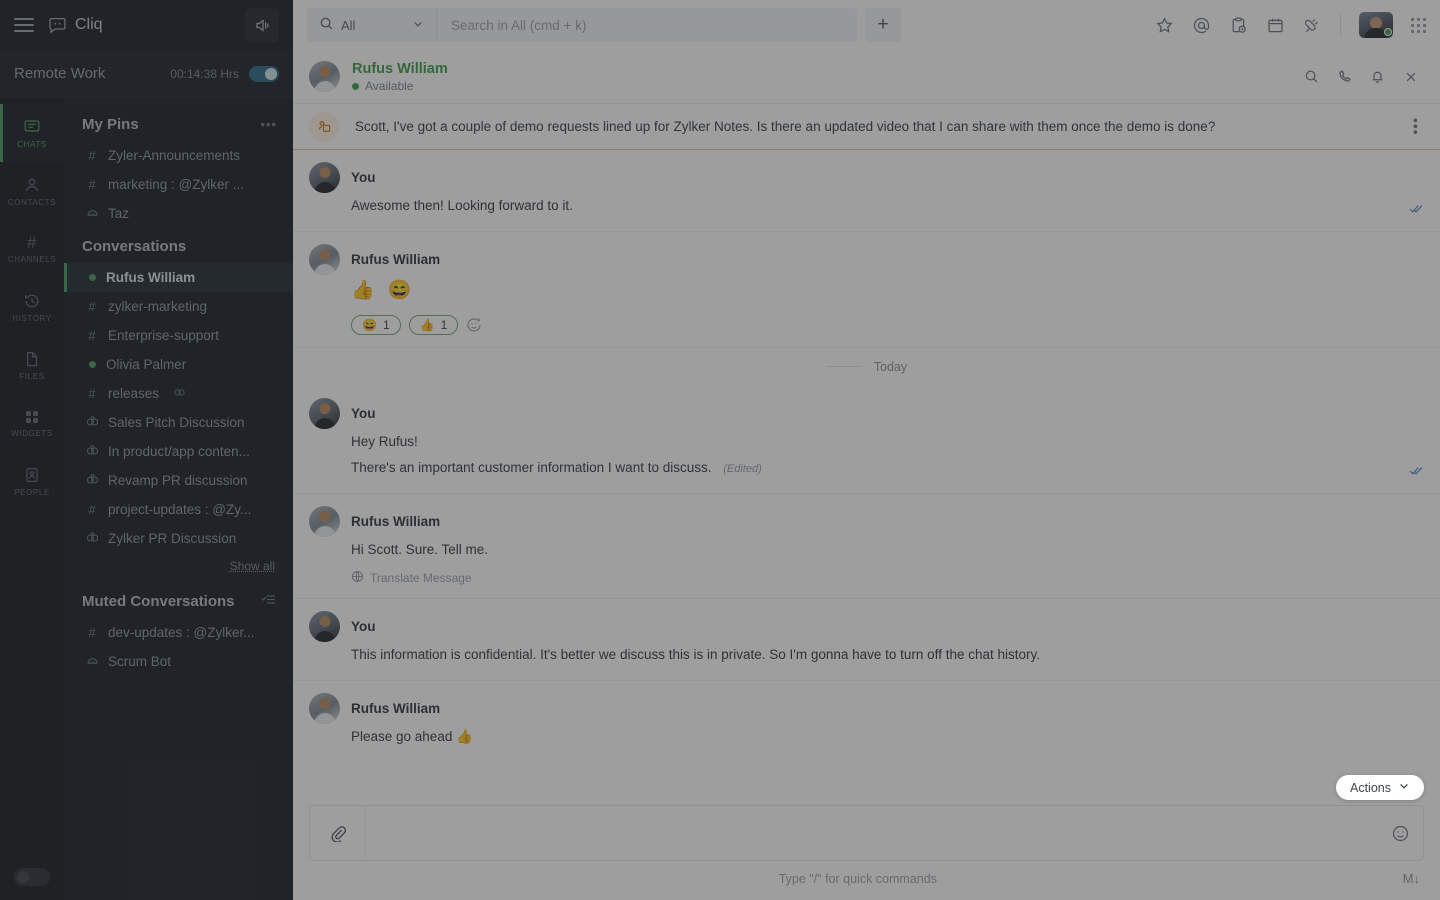  Describe the element at coordinates (1411, 878) in the screenshot. I see `markdown-icon: M↓` at that location.